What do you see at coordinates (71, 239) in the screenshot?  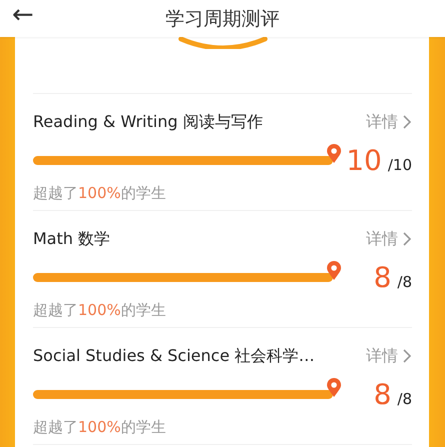 I see `subject-name: Math 数学` at bounding box center [71, 239].